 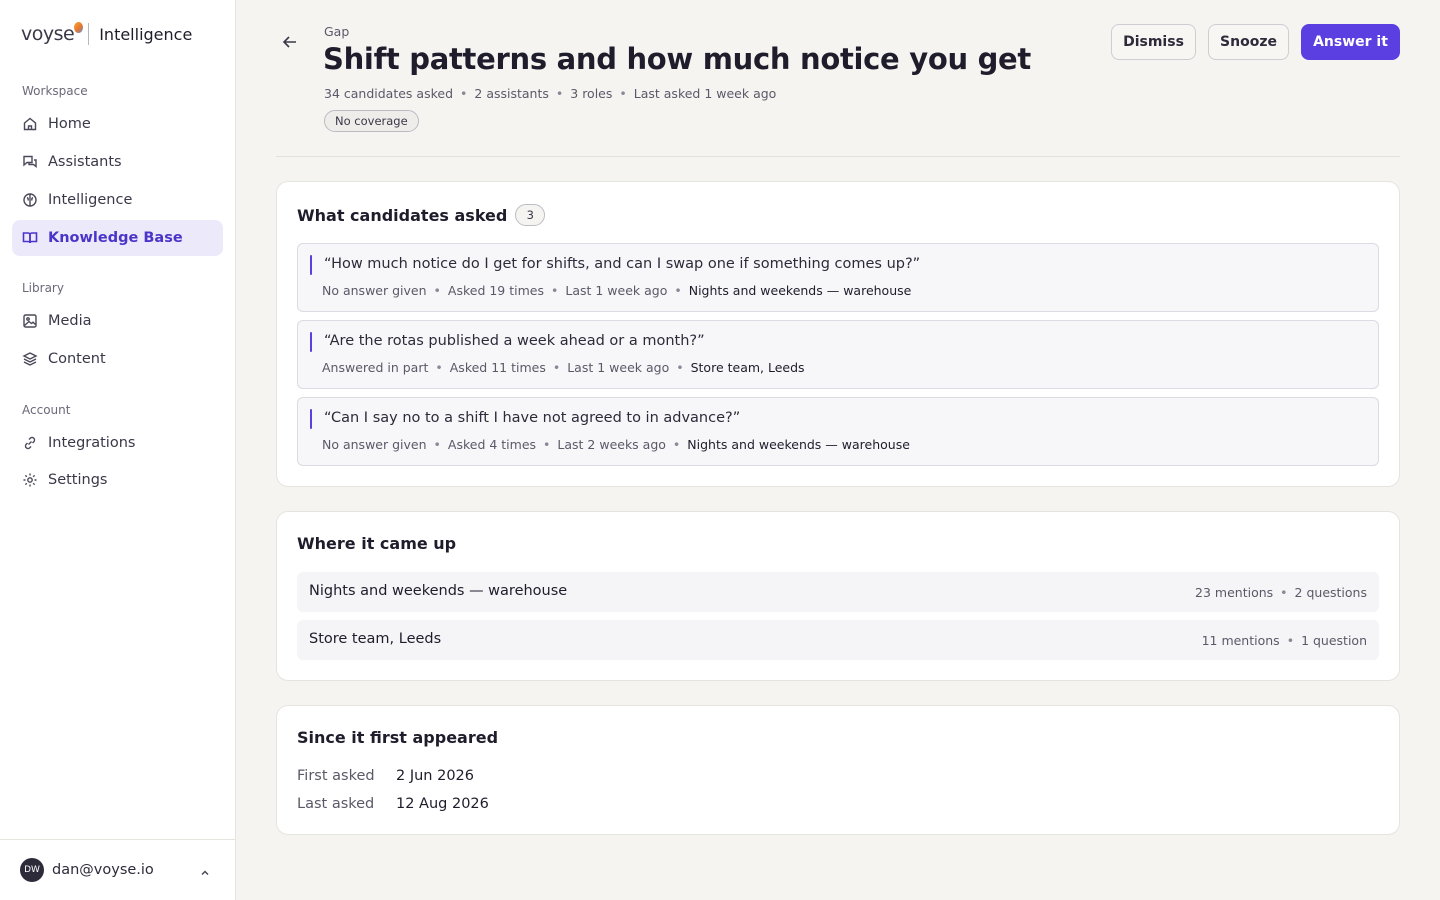 I want to click on section-label-account: Account, so click(x=46, y=410).